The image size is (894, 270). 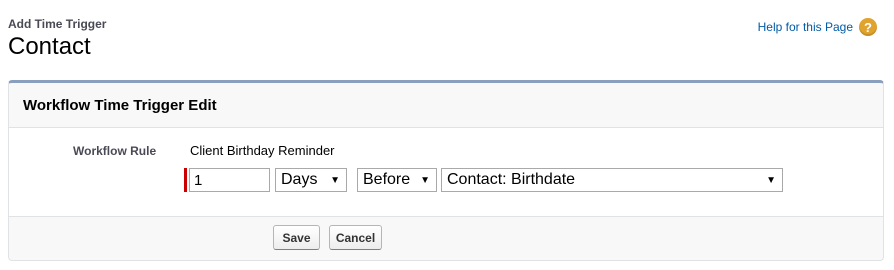 What do you see at coordinates (612, 180) in the screenshot?
I see `date-field-select: Contact: Birthdate ▼` at bounding box center [612, 180].